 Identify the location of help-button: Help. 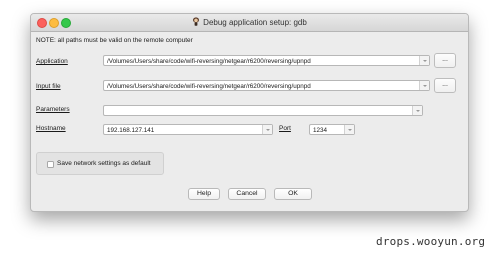
(204, 194).